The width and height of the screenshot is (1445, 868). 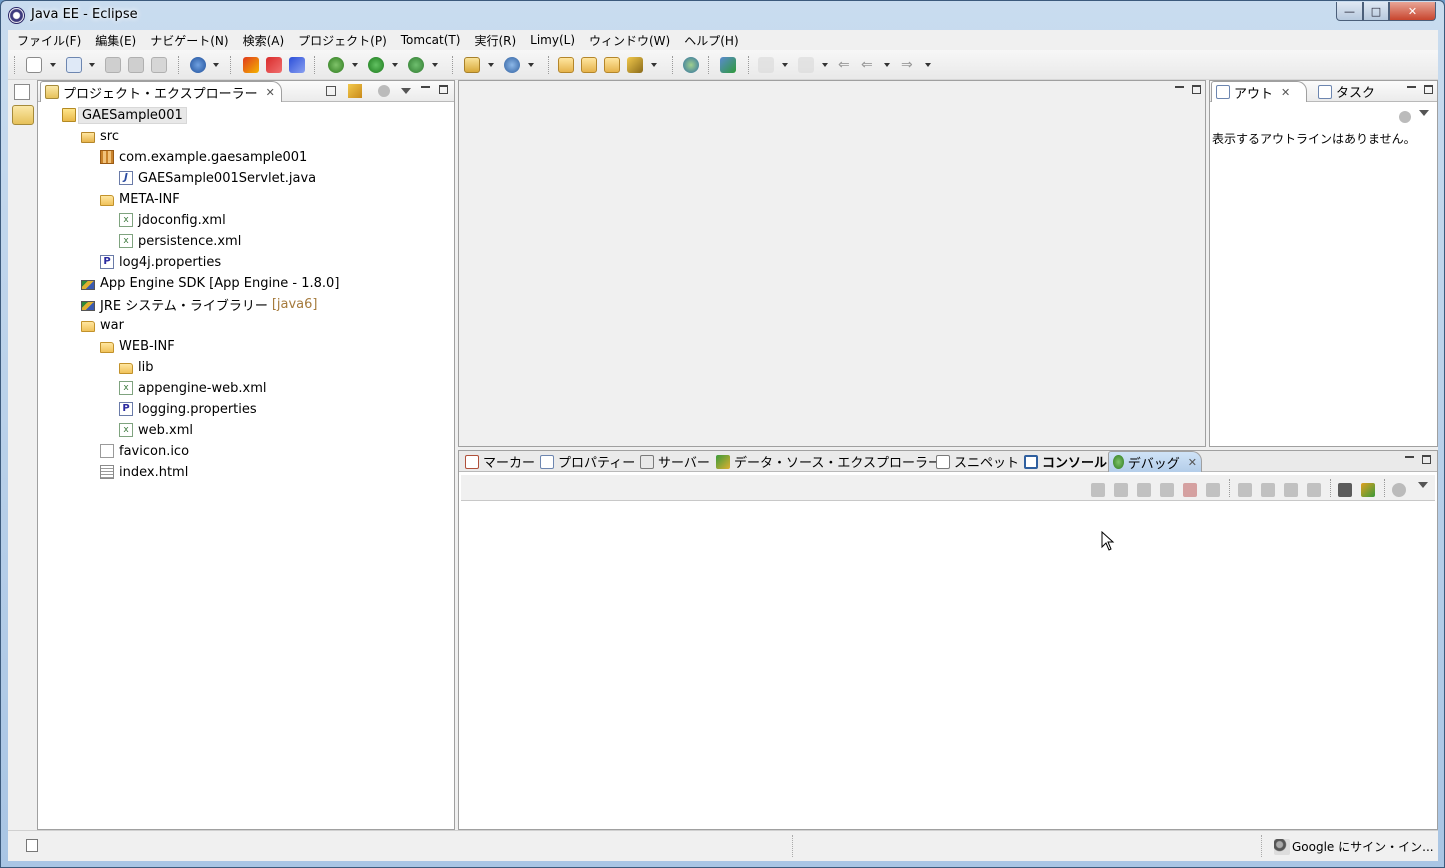 I want to click on menu-limy: Limy(L), so click(x=552, y=40).